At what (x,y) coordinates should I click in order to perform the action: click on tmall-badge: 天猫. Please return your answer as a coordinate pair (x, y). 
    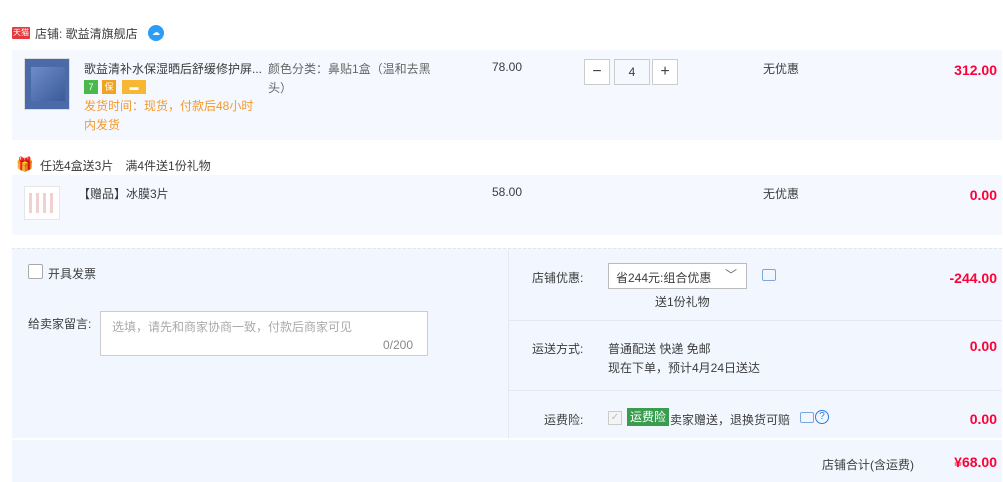
    Looking at the image, I should click on (21, 33).